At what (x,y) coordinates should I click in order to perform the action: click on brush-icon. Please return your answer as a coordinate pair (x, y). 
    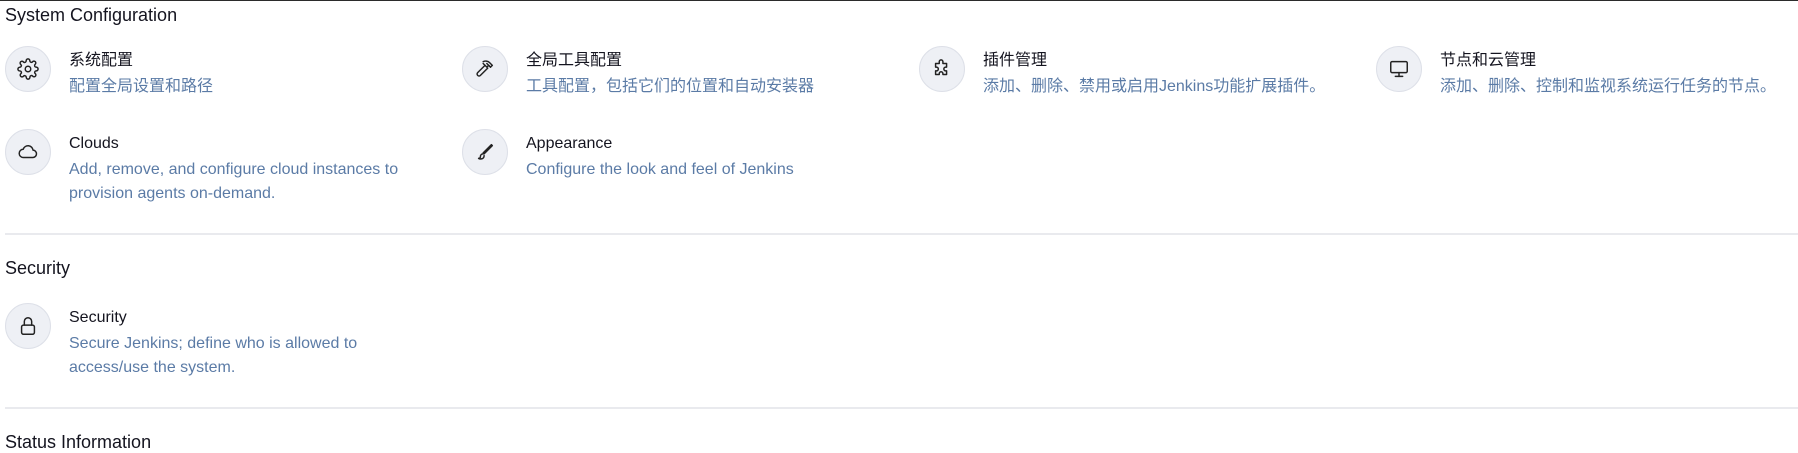
    Looking at the image, I should click on (485, 152).